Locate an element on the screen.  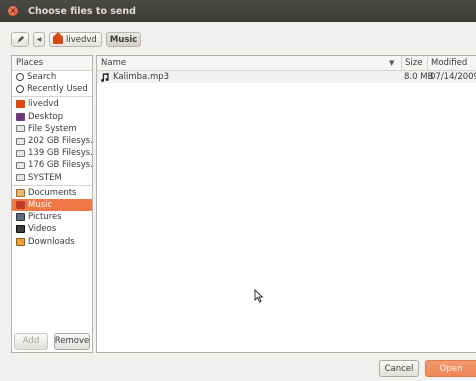
places-item-label: Recently Used is located at coordinates (57, 89).